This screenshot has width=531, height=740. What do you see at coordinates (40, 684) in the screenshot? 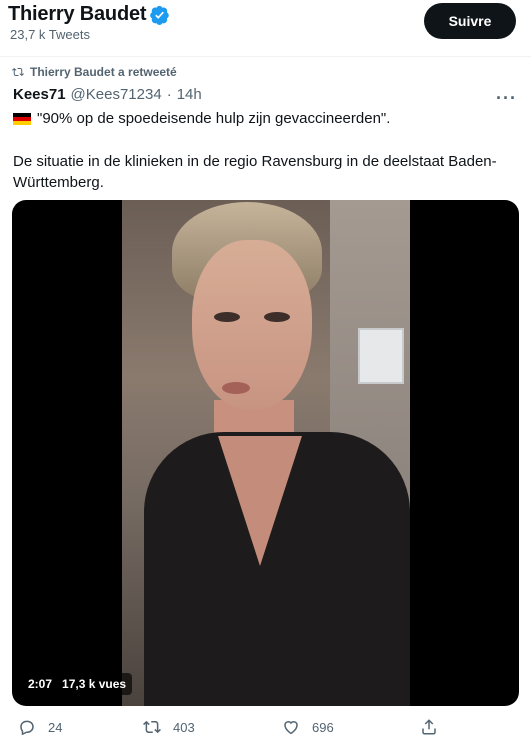
I see `video-duration: 2:07` at bounding box center [40, 684].